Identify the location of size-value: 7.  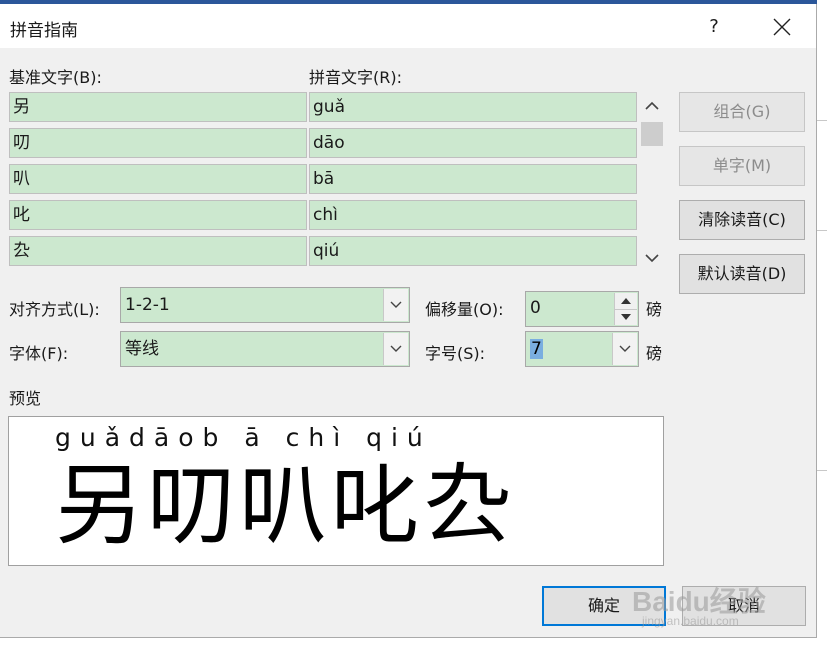
(536, 349).